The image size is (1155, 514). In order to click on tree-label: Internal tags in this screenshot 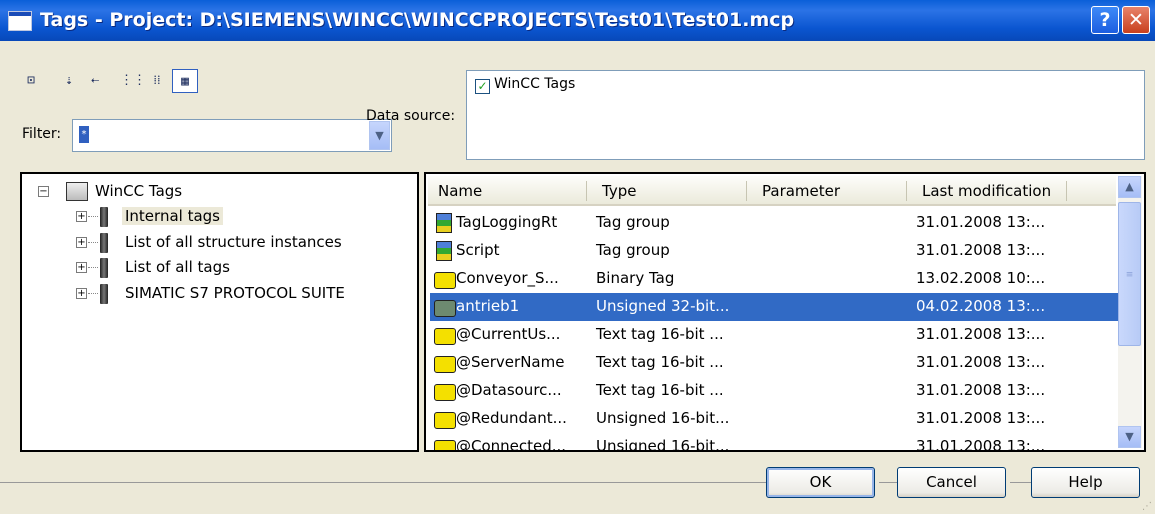, I will do `click(172, 216)`.